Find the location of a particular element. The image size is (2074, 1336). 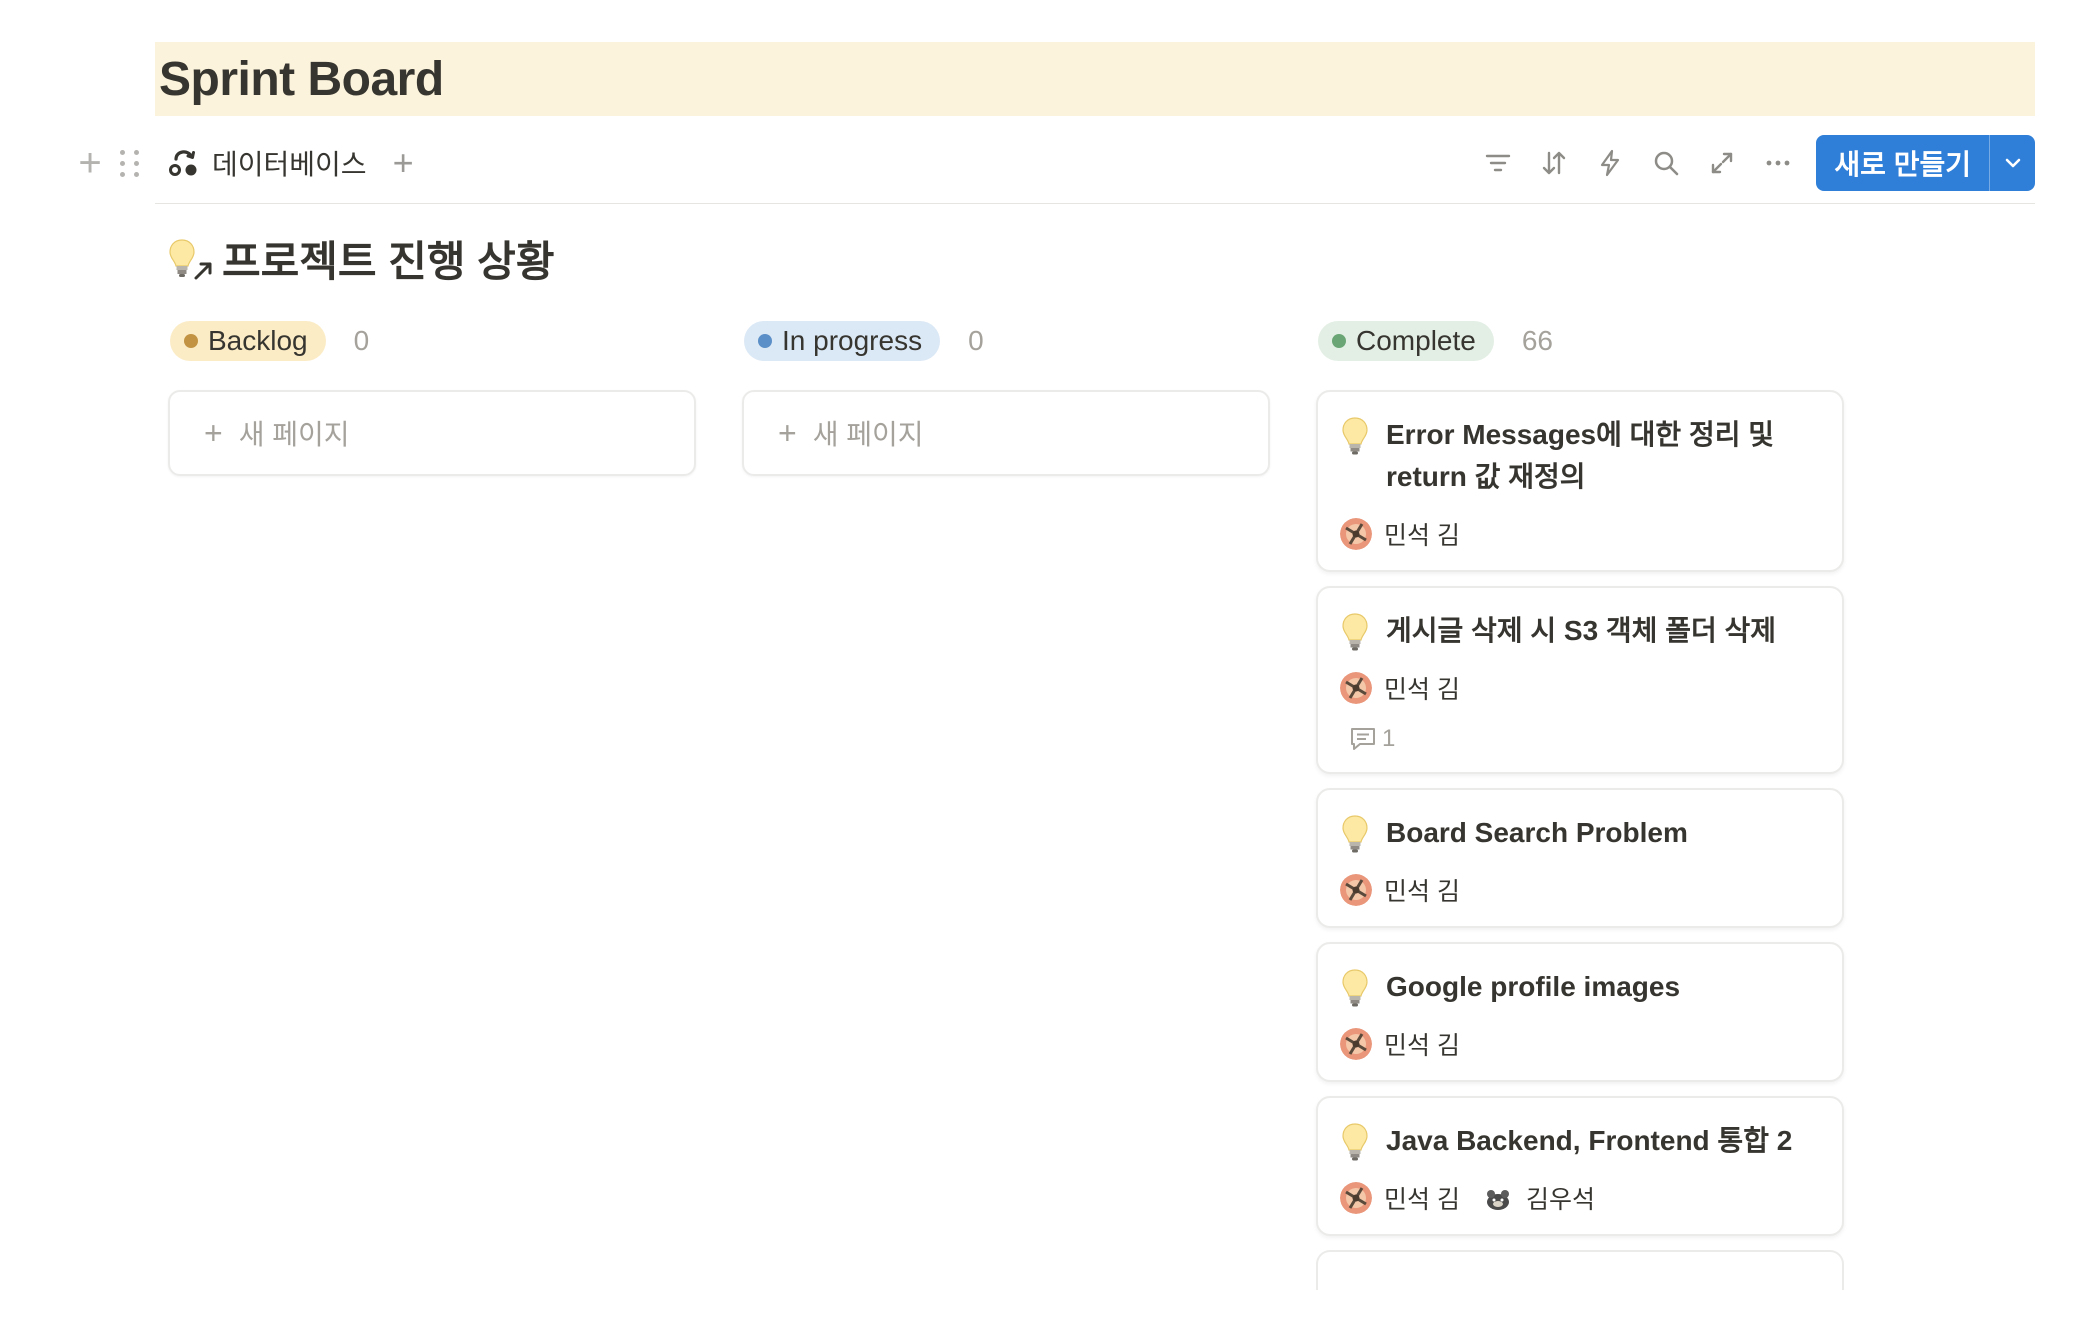

column-name: Backlog is located at coordinates (258, 340).